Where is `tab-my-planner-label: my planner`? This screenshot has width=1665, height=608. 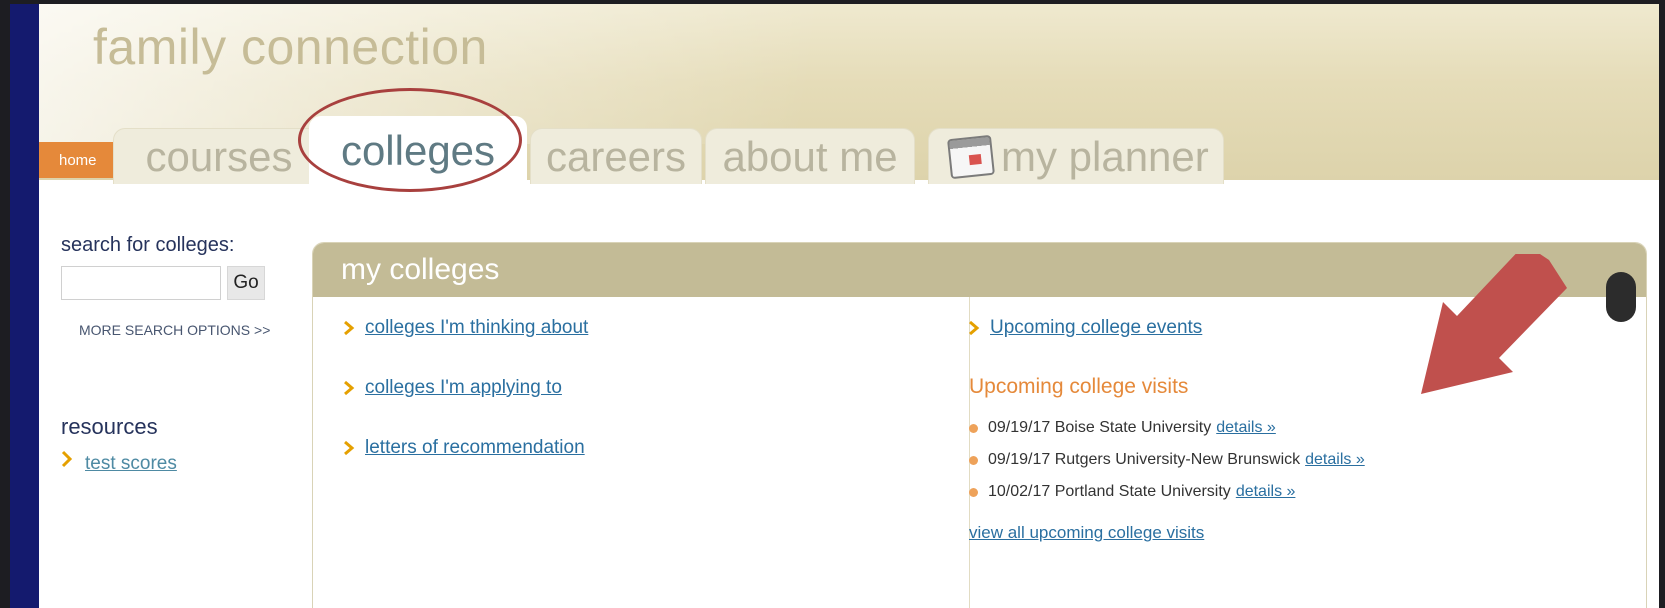
tab-my-planner-label: my planner is located at coordinates (1105, 156).